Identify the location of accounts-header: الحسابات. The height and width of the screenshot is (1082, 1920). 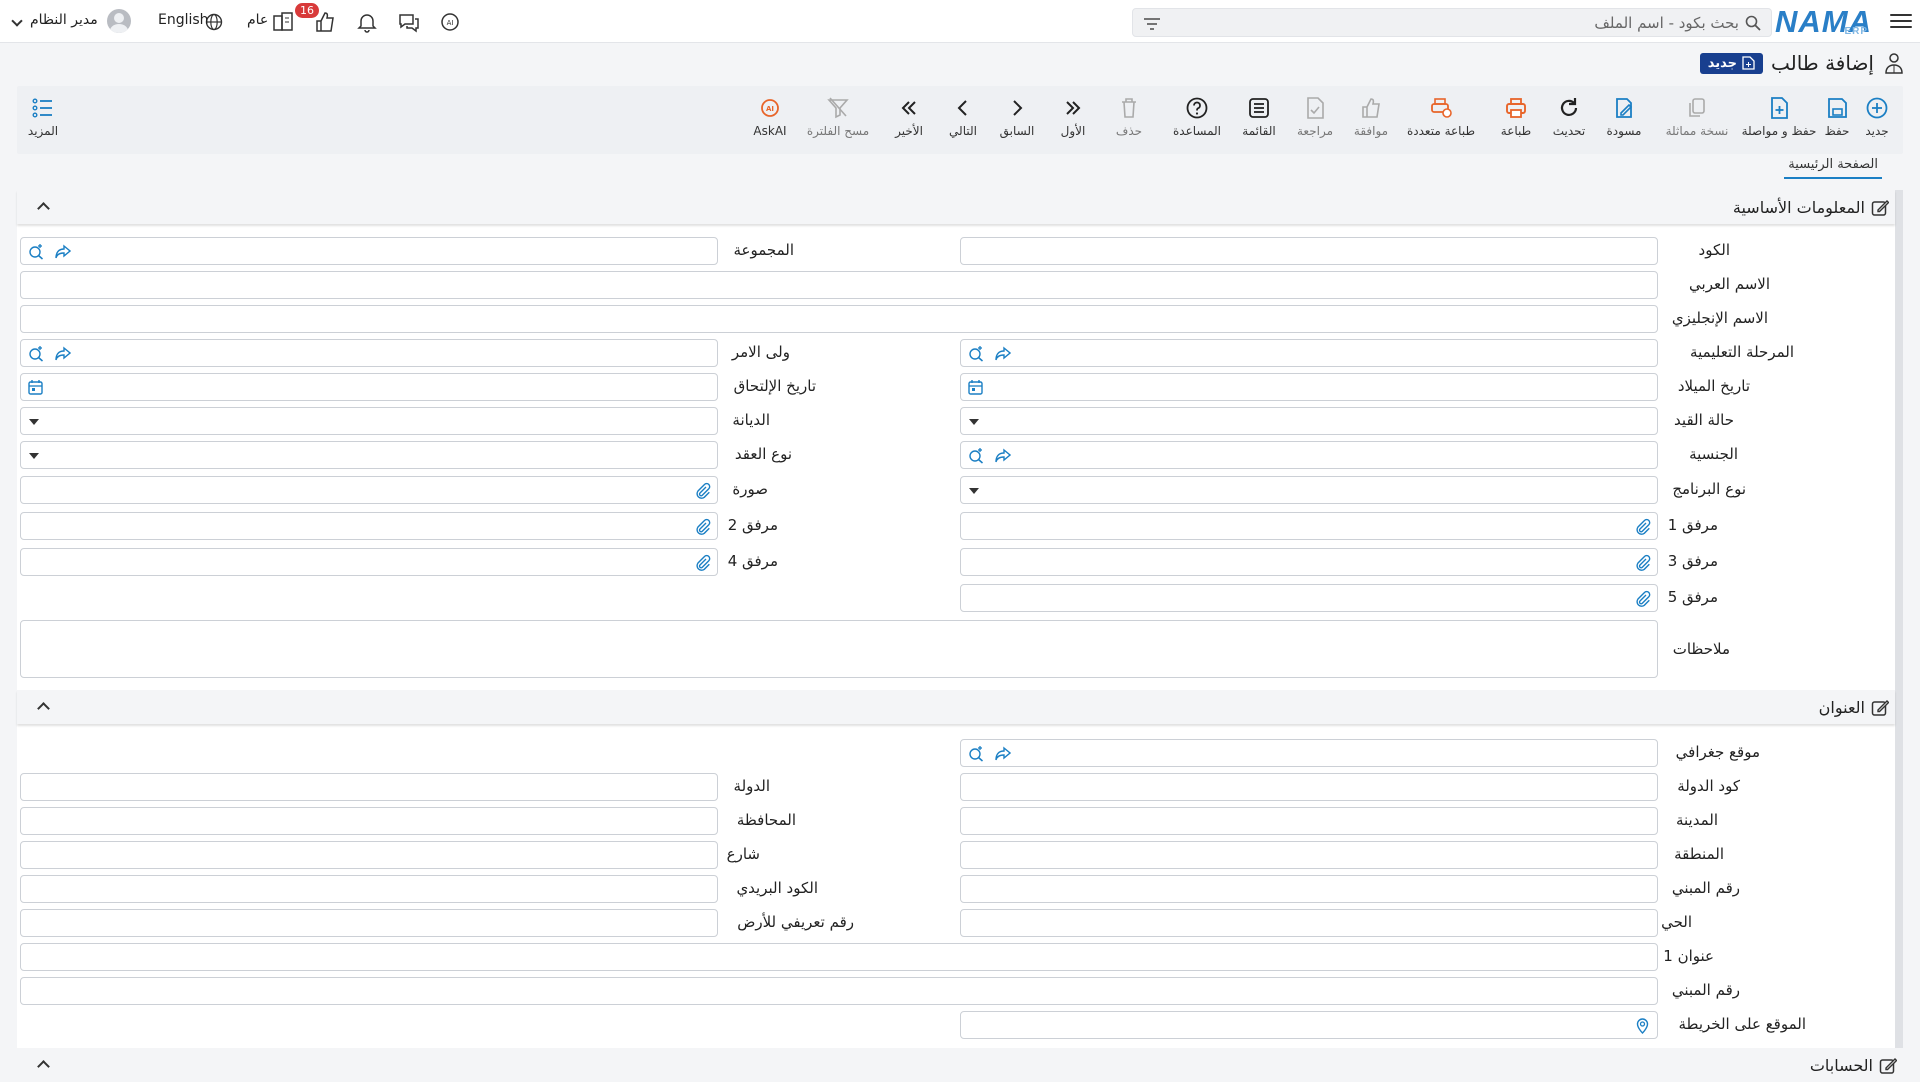
(960, 1065).